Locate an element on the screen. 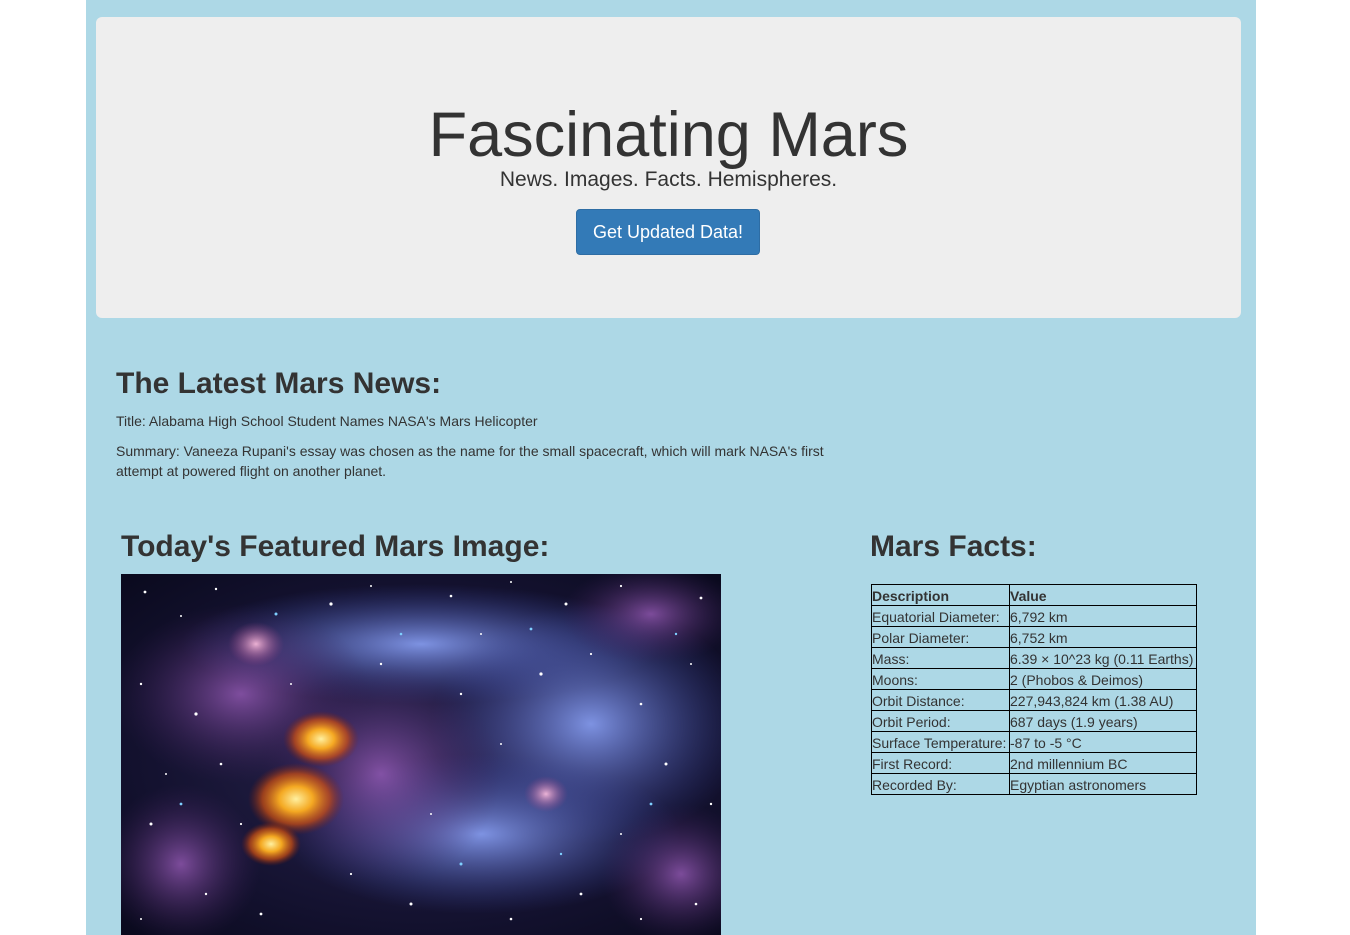 This screenshot has width=1350, height=935. fact-value: 227,943,824 km (1.38 AU) is located at coordinates (1103, 700).